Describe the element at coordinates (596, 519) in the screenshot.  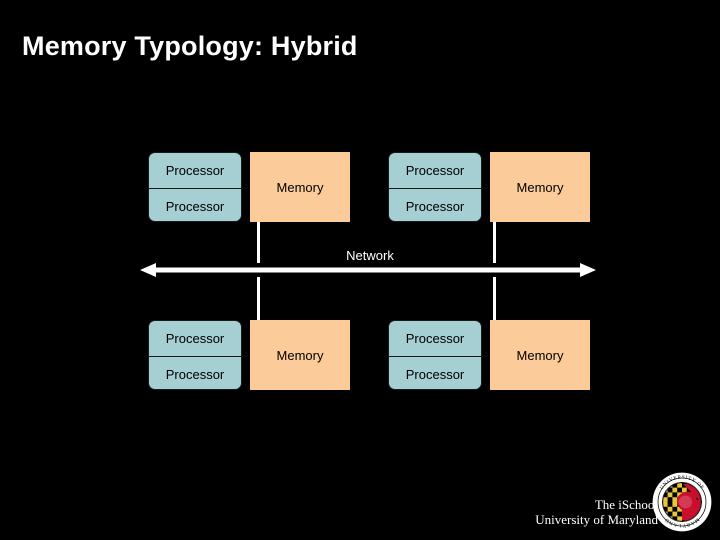
I see `footer-line-university: University of Maryland` at that location.